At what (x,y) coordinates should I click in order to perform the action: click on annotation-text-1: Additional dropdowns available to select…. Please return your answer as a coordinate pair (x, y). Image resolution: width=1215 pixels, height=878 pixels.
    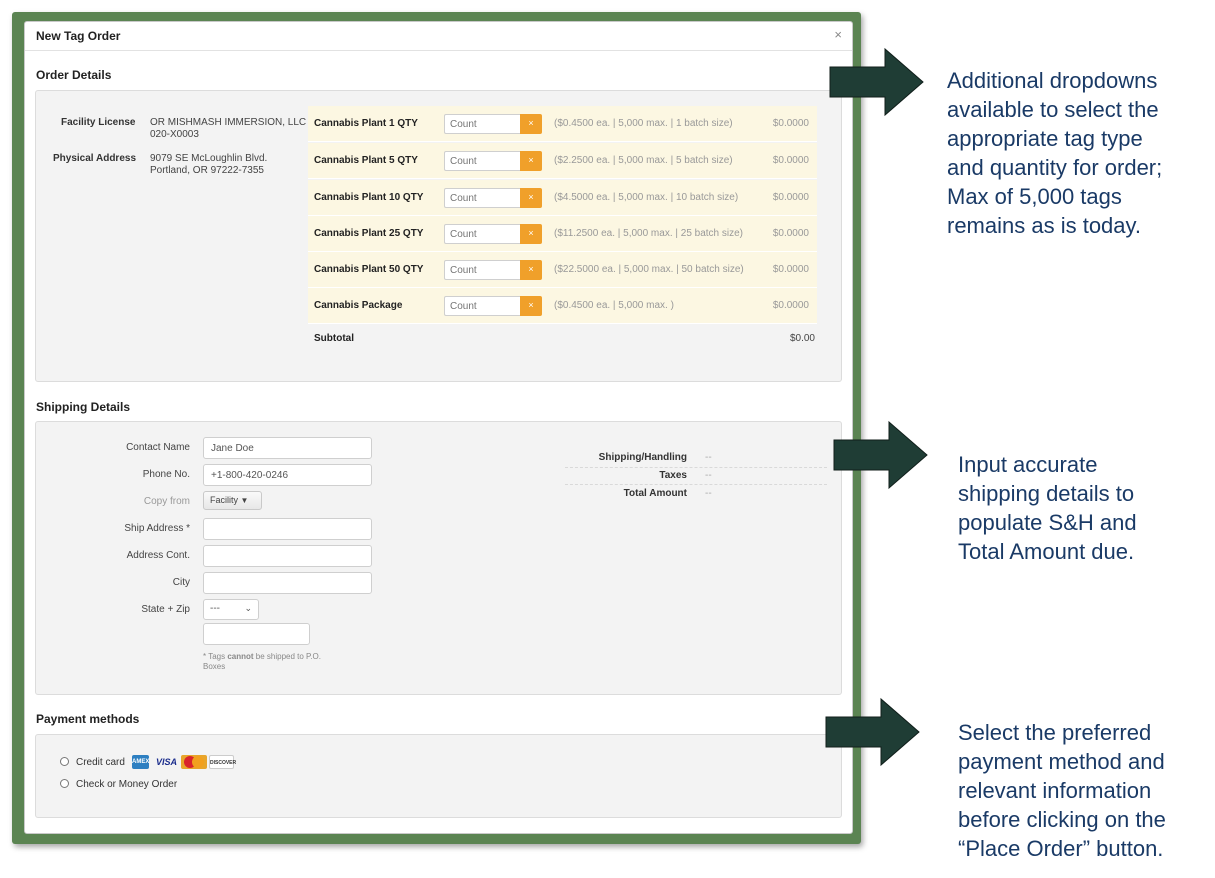
    Looking at the image, I should click on (1054, 153).